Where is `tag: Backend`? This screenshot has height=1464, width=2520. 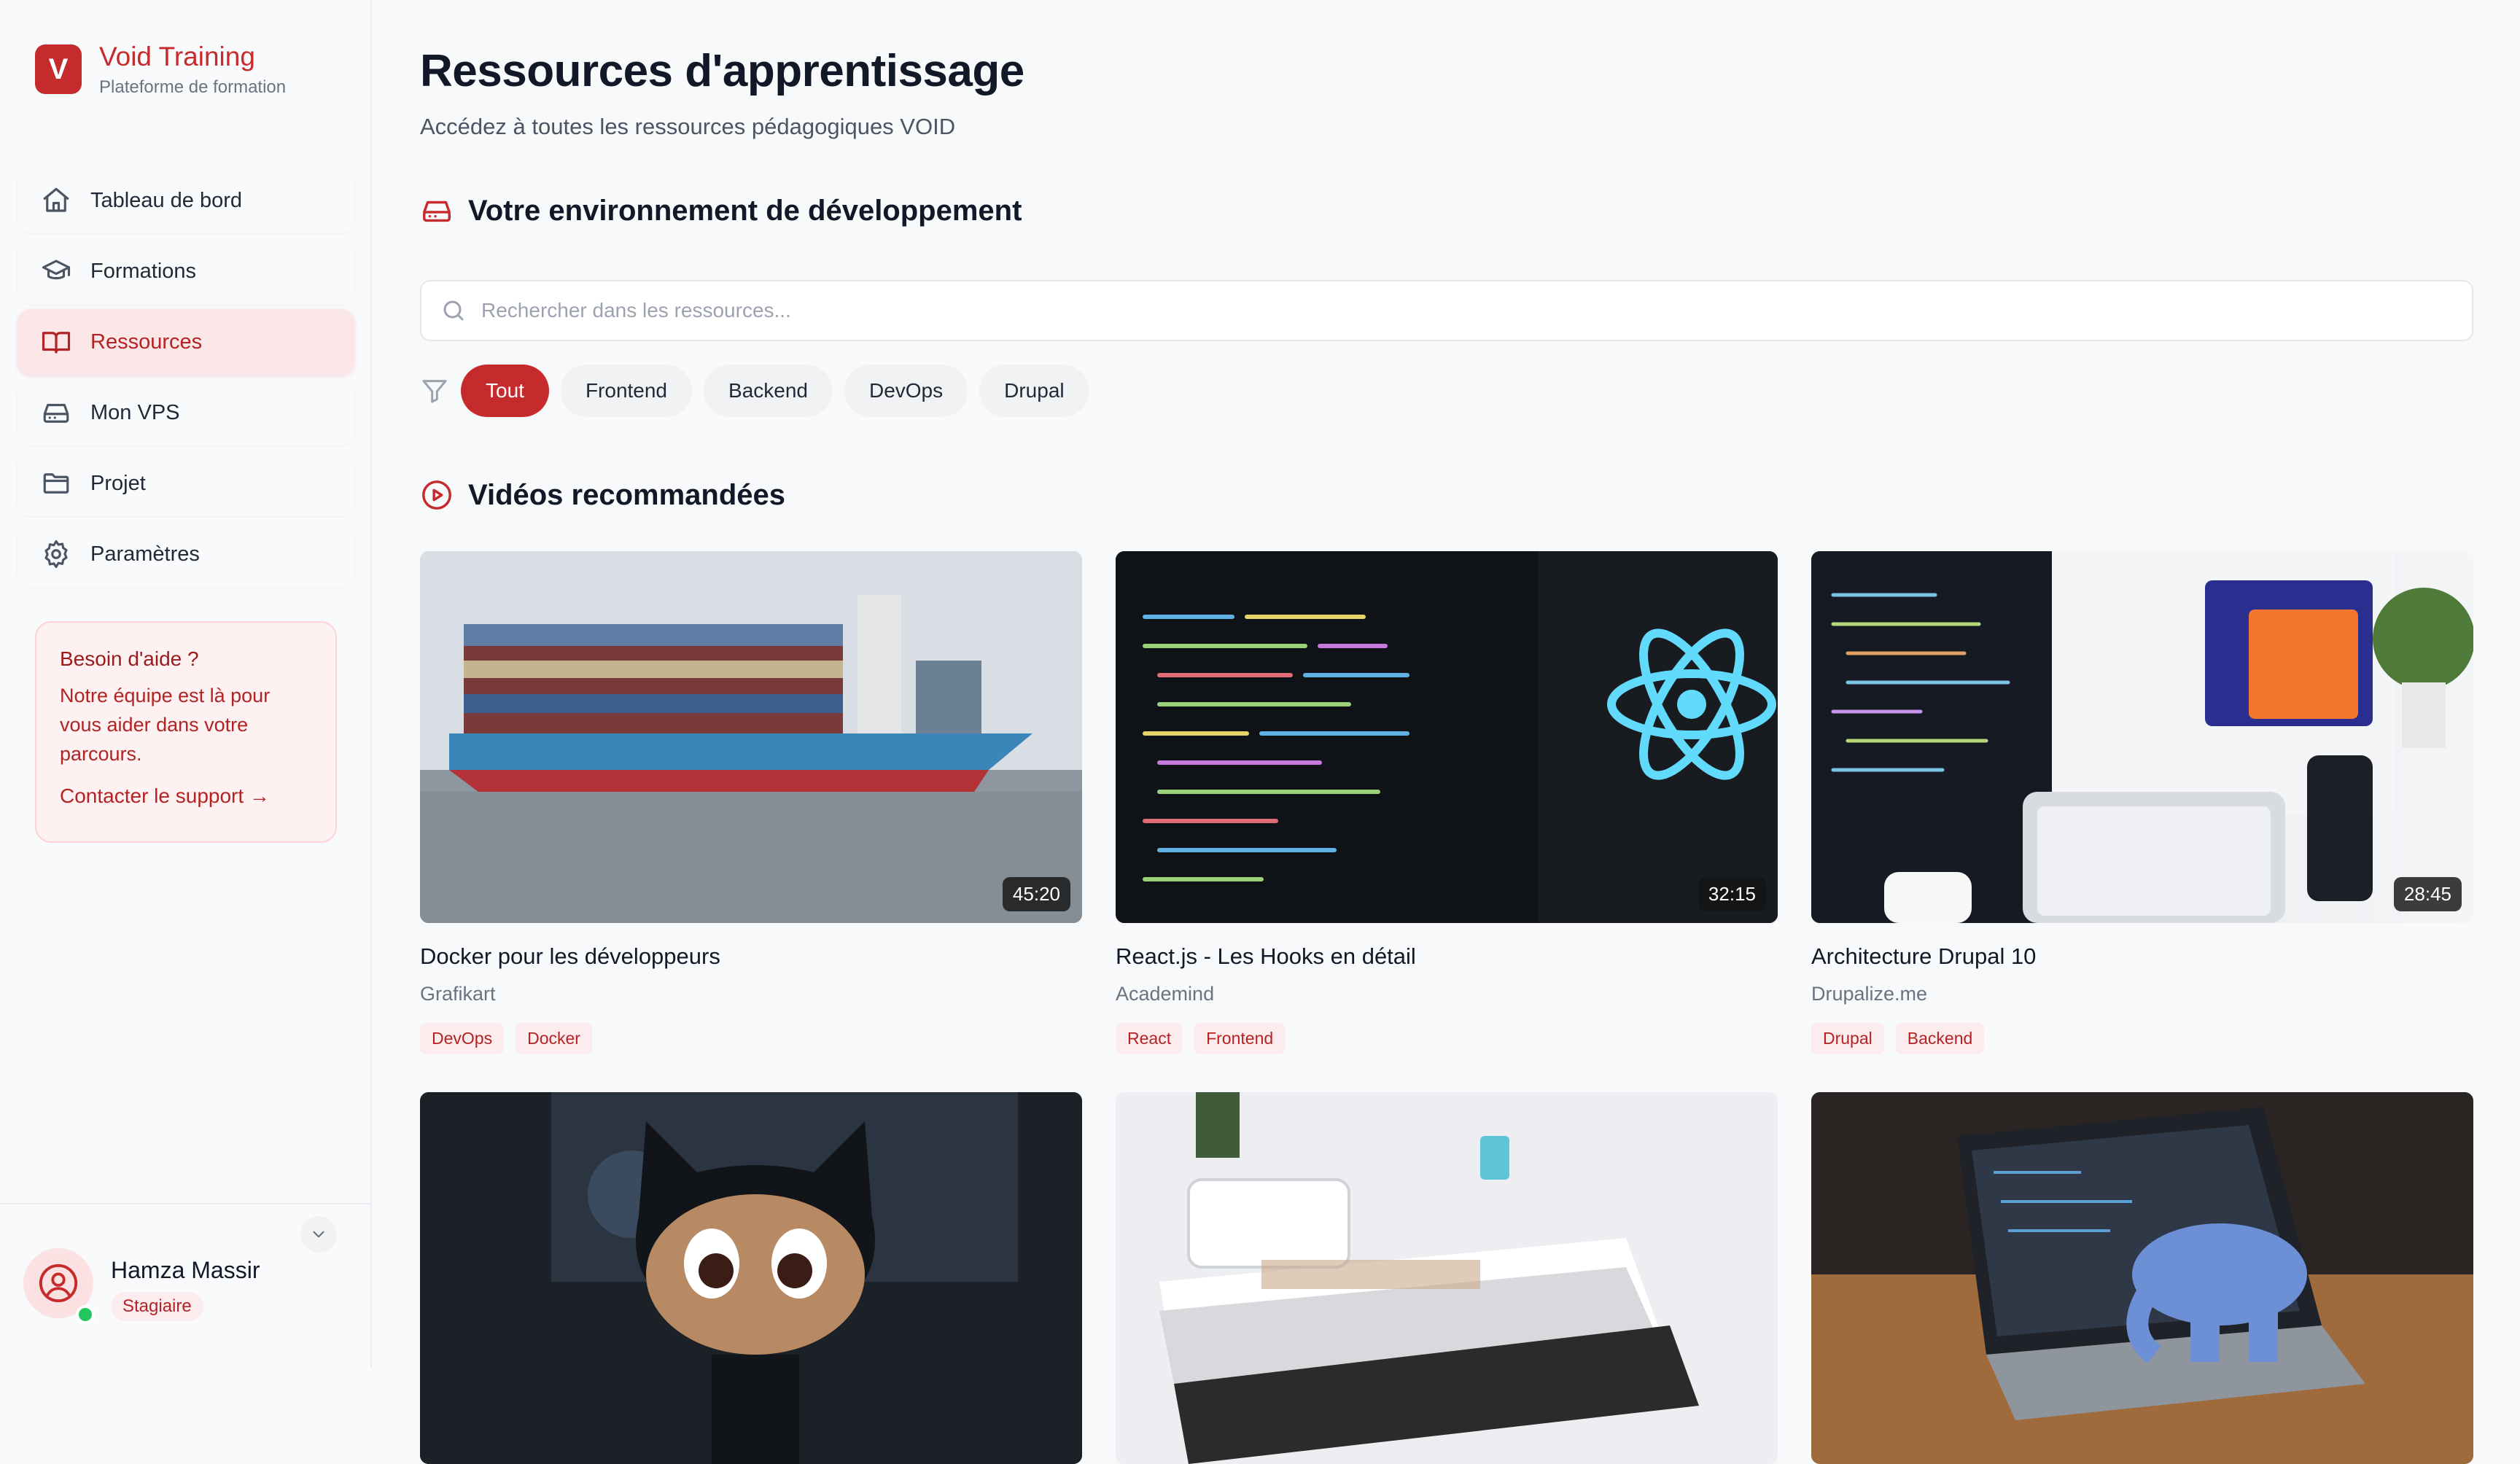 tag: Backend is located at coordinates (1940, 1038).